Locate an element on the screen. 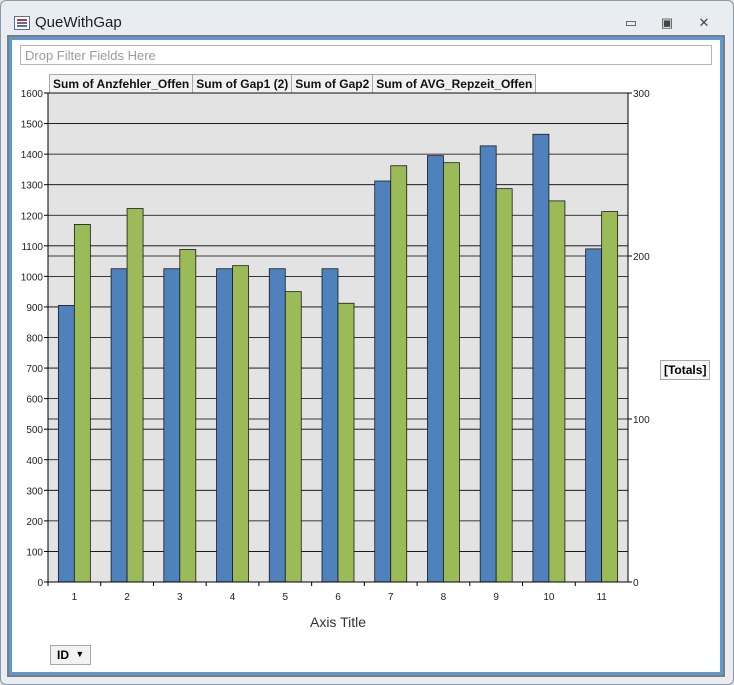 The image size is (734, 685). y-tick-label: 800 is located at coordinates (34, 339).